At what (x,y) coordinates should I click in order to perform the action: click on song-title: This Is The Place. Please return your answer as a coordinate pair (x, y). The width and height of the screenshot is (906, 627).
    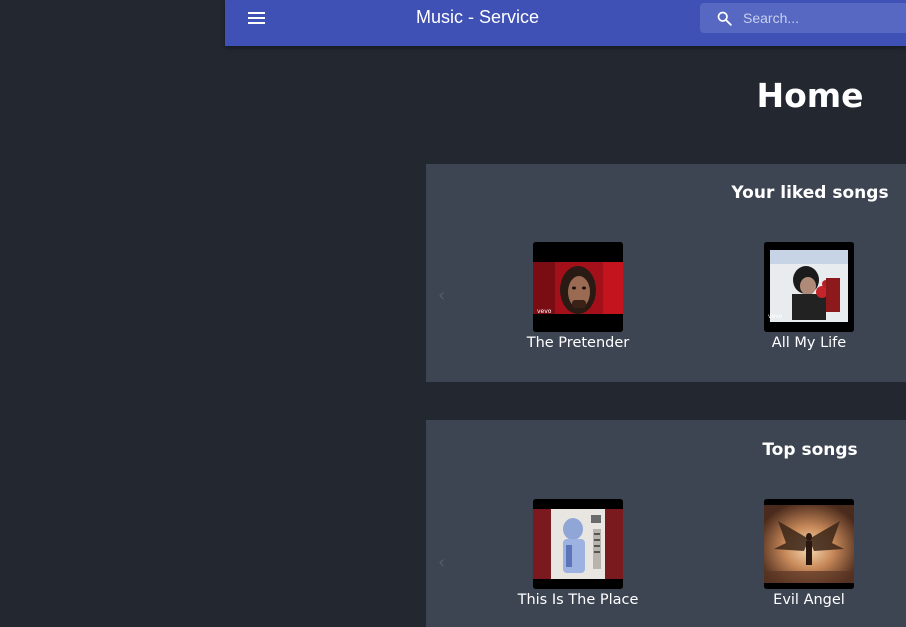
    Looking at the image, I should click on (578, 600).